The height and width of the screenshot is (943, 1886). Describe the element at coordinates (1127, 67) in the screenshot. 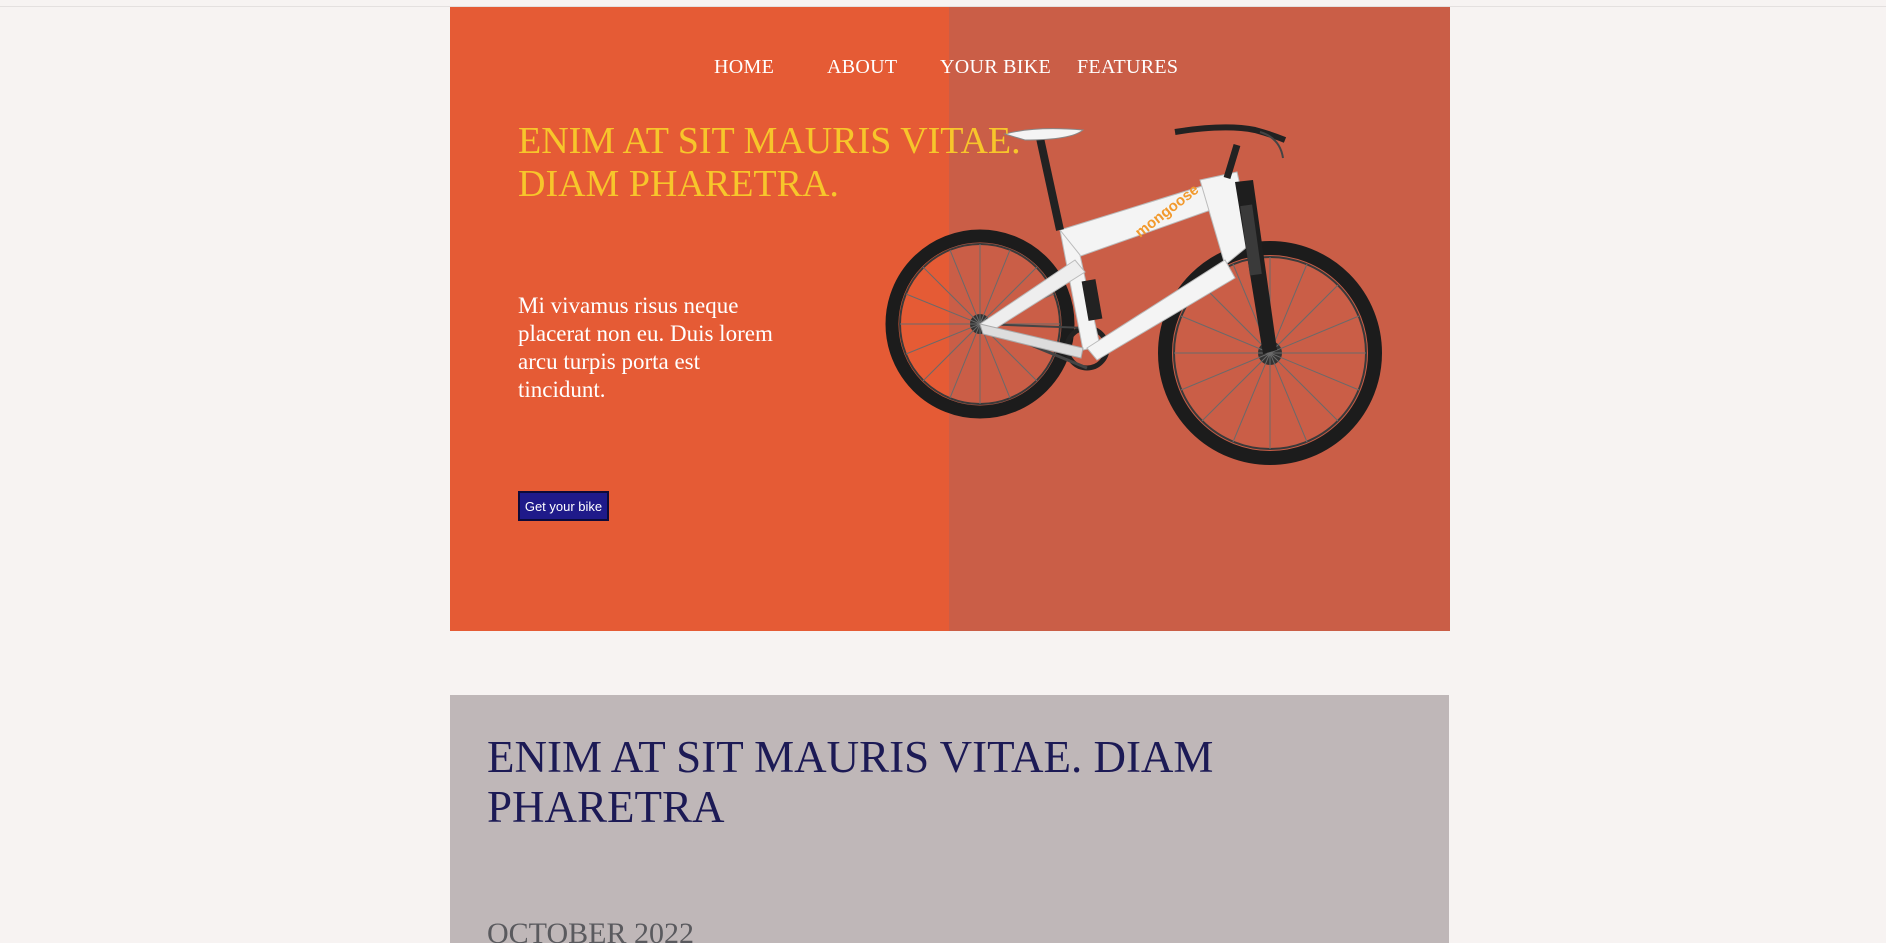

I see `nav-features-link: FEATURES` at that location.